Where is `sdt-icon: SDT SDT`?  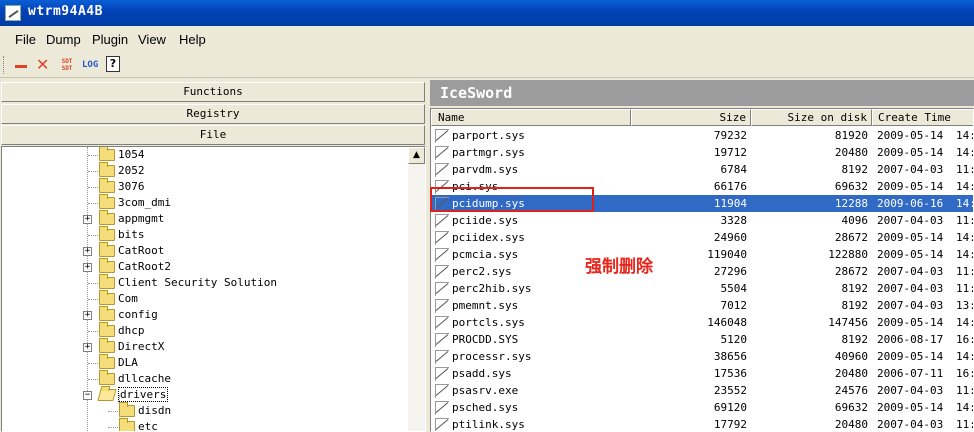 sdt-icon: SDT SDT is located at coordinates (67, 65).